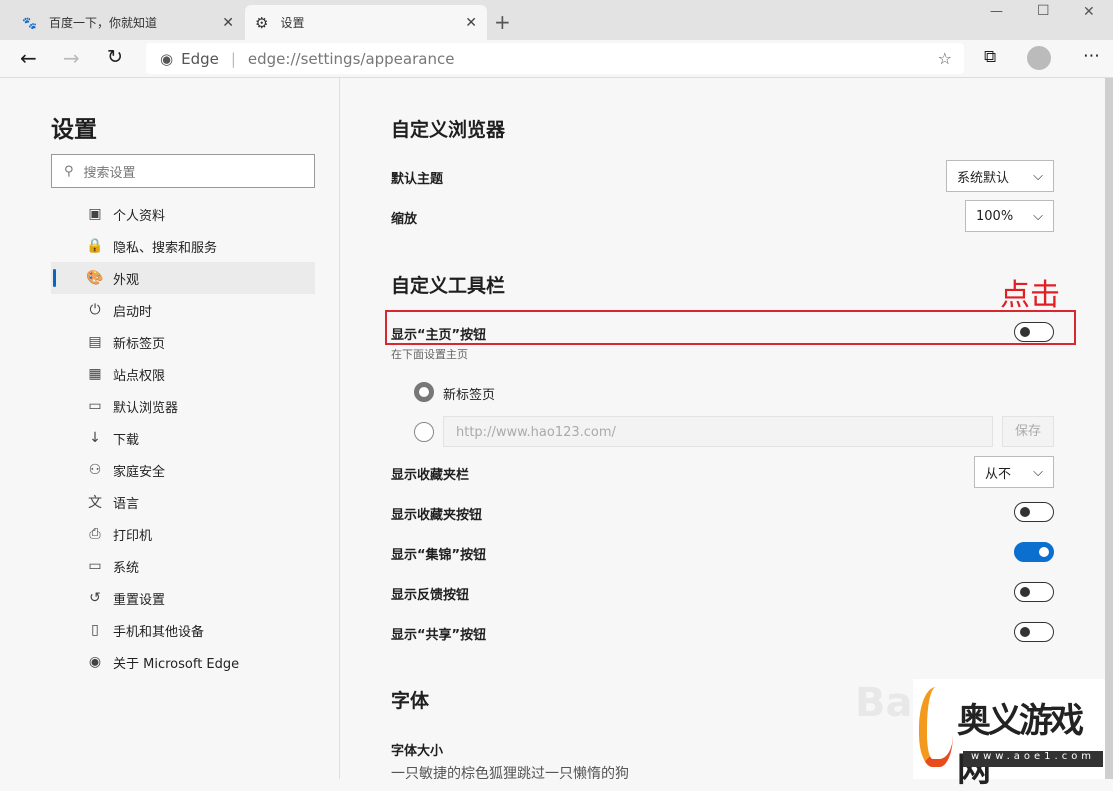  I want to click on language-icon: 文, so click(95, 503).